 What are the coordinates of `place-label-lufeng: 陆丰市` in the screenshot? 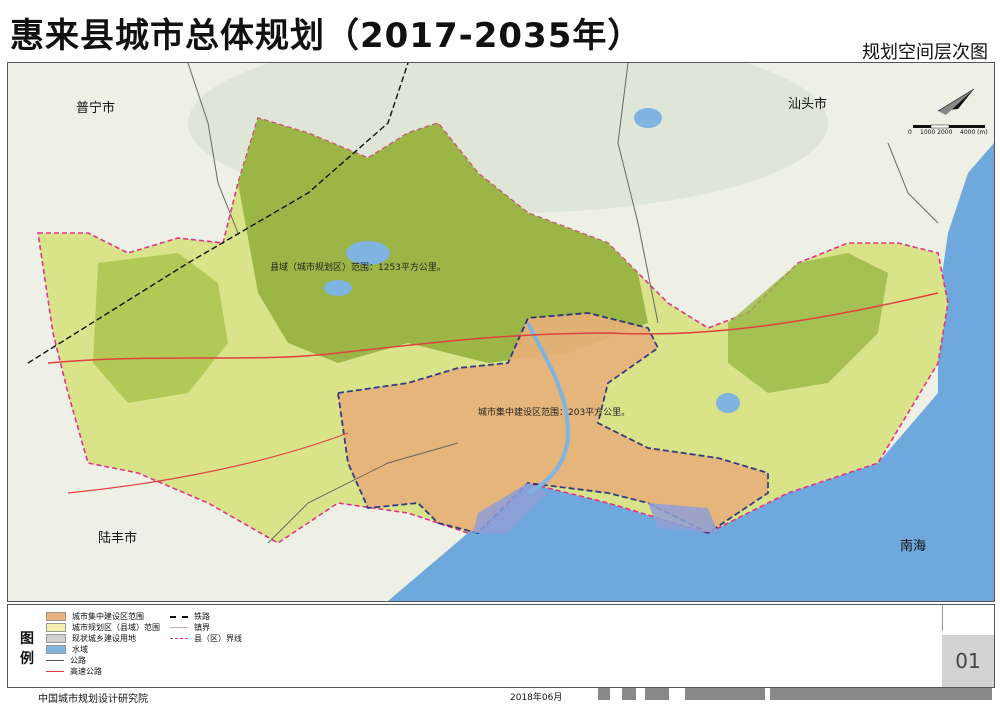 It's located at (118, 538).